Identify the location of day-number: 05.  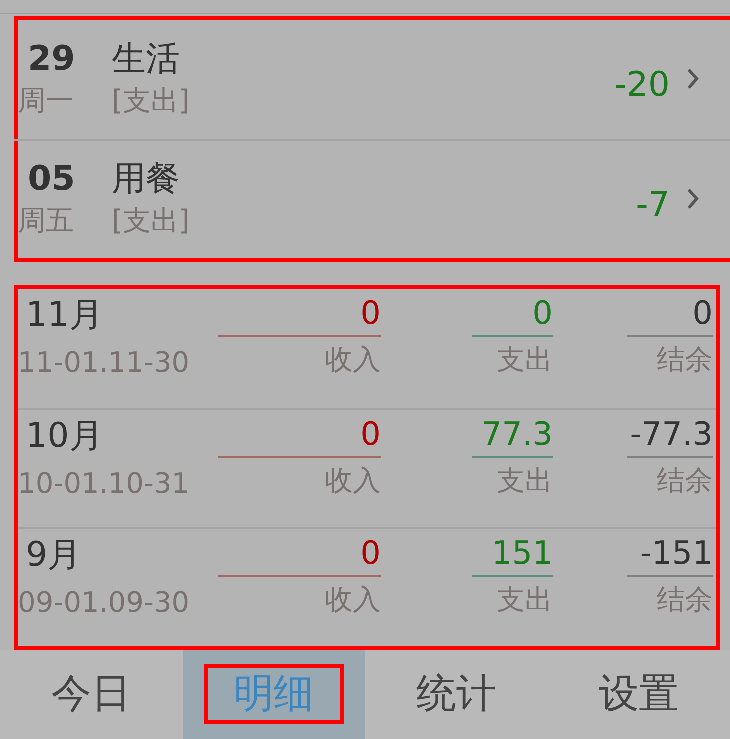
(51, 179).